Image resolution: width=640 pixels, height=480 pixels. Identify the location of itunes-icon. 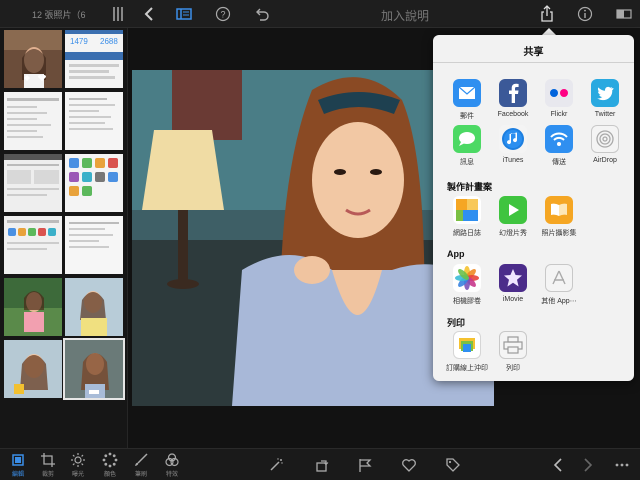
(513, 139).